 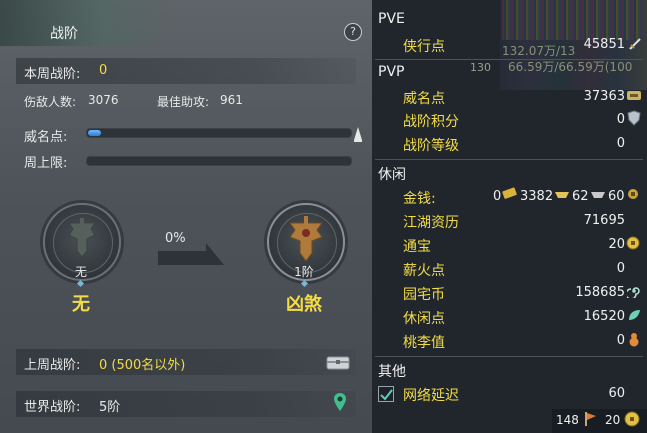 What do you see at coordinates (604, 220) in the screenshot?
I see `leisure-item-value-0: 71695` at bounding box center [604, 220].